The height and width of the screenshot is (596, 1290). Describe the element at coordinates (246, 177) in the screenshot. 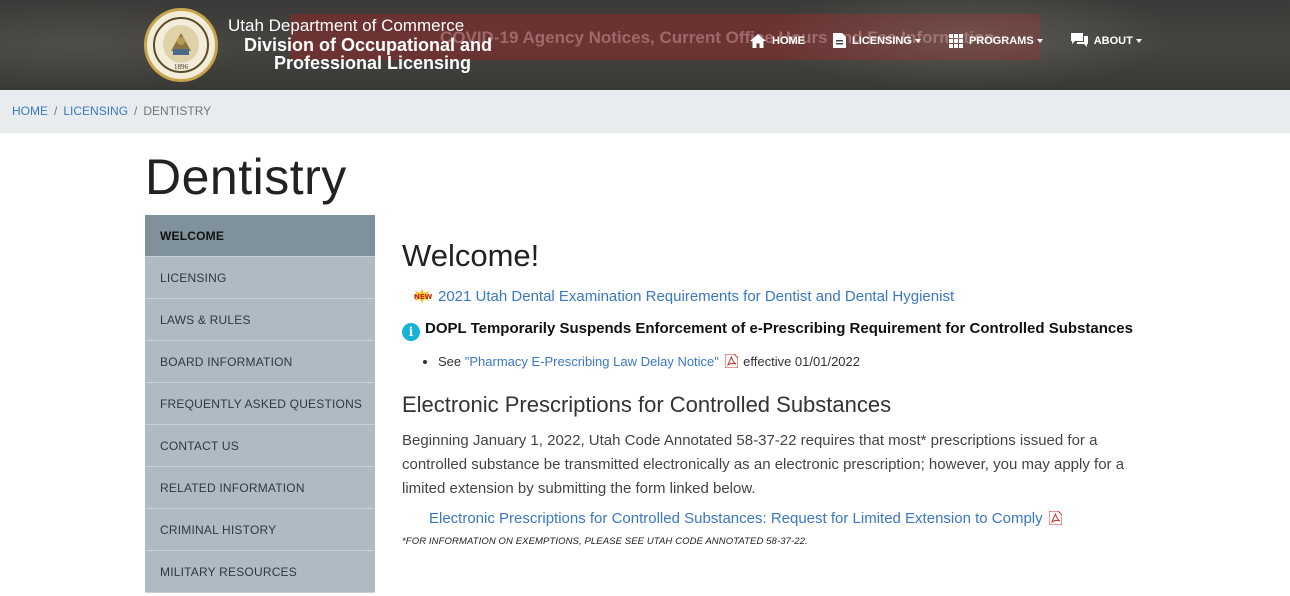

I see `page-title: Dentistry` at that location.